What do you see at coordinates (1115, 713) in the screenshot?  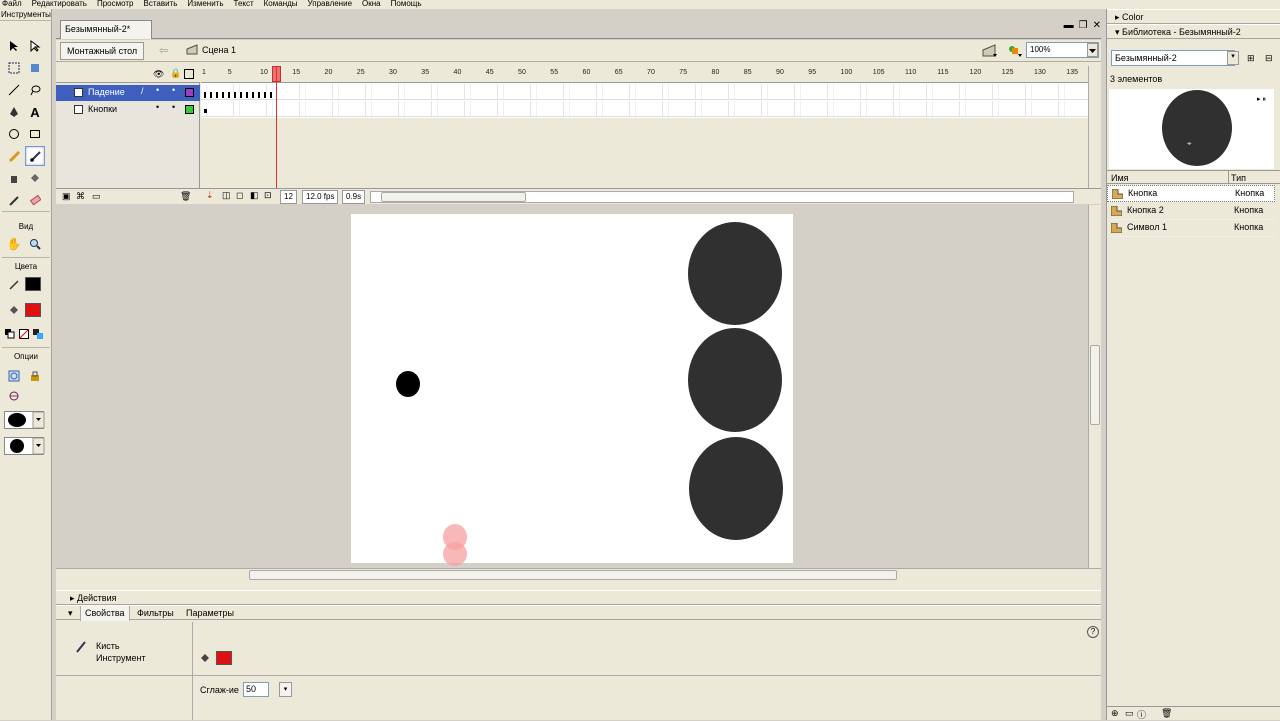 I see `new-symbol-icon: ⊕` at bounding box center [1115, 713].